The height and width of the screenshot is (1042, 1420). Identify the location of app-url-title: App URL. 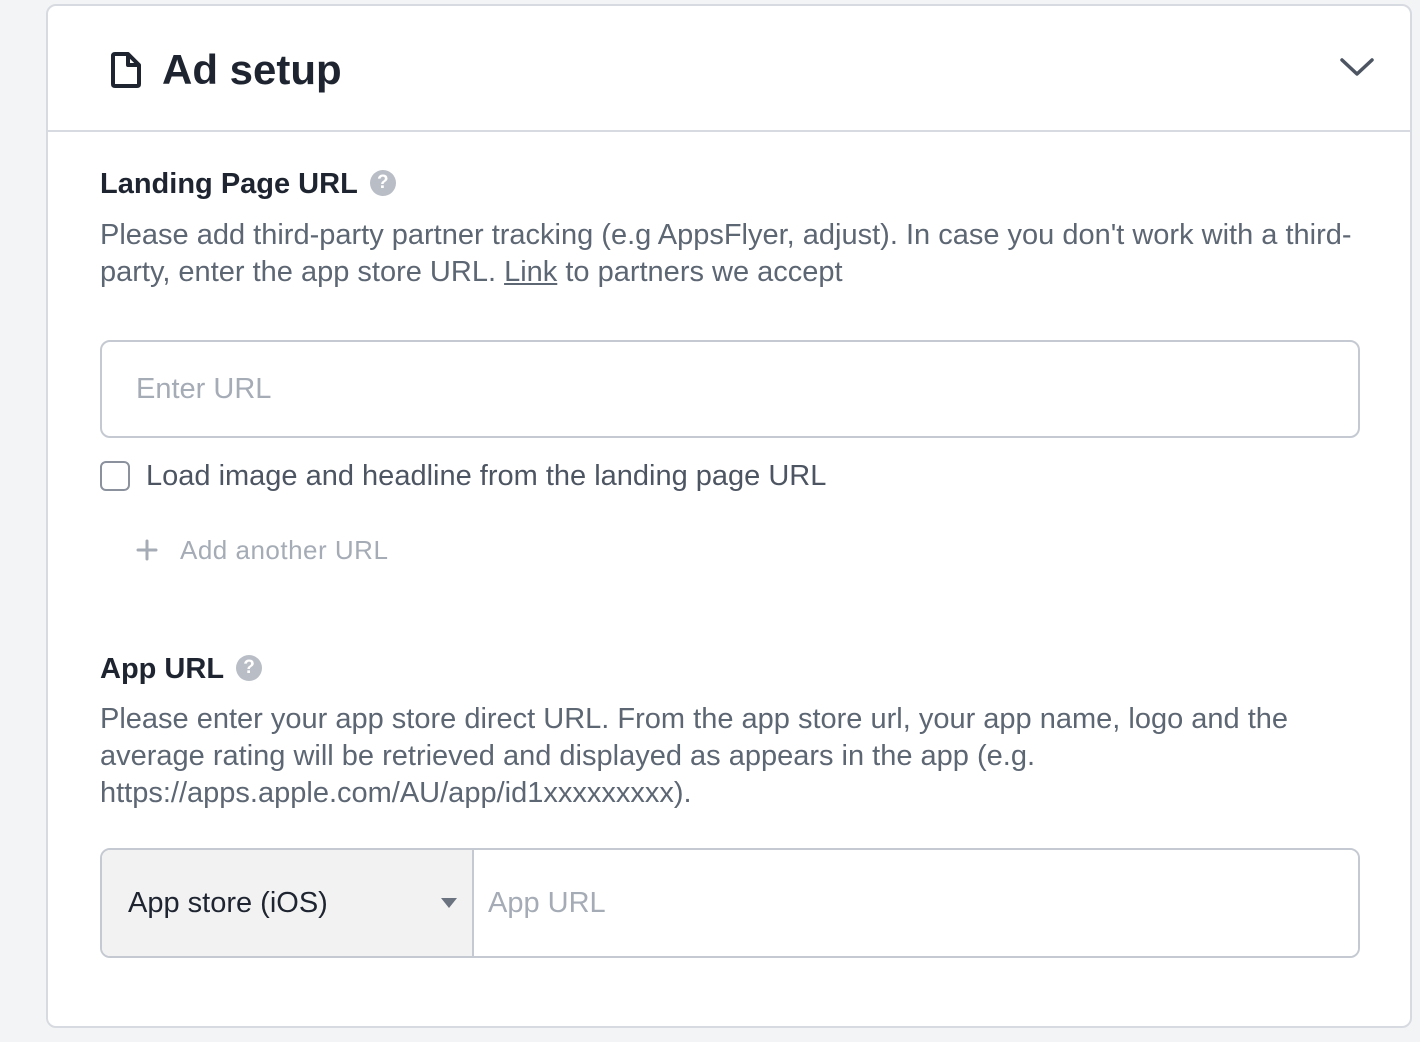
(162, 669).